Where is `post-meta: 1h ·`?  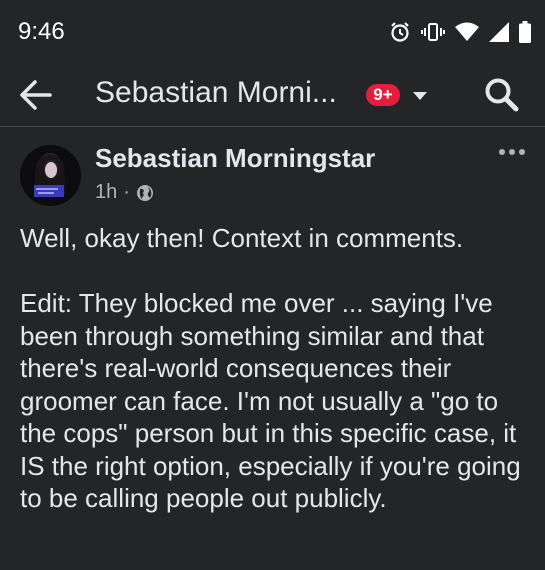 post-meta: 1h · is located at coordinates (124, 192).